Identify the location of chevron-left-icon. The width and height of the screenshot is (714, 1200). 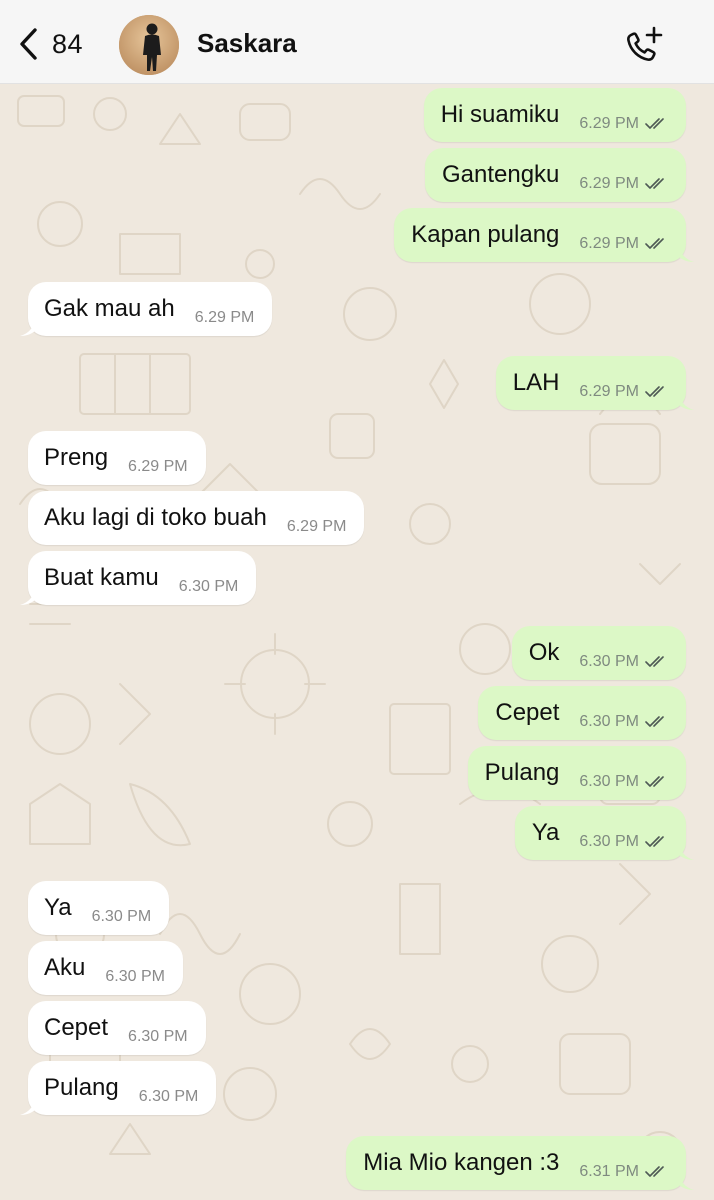
(28, 44).